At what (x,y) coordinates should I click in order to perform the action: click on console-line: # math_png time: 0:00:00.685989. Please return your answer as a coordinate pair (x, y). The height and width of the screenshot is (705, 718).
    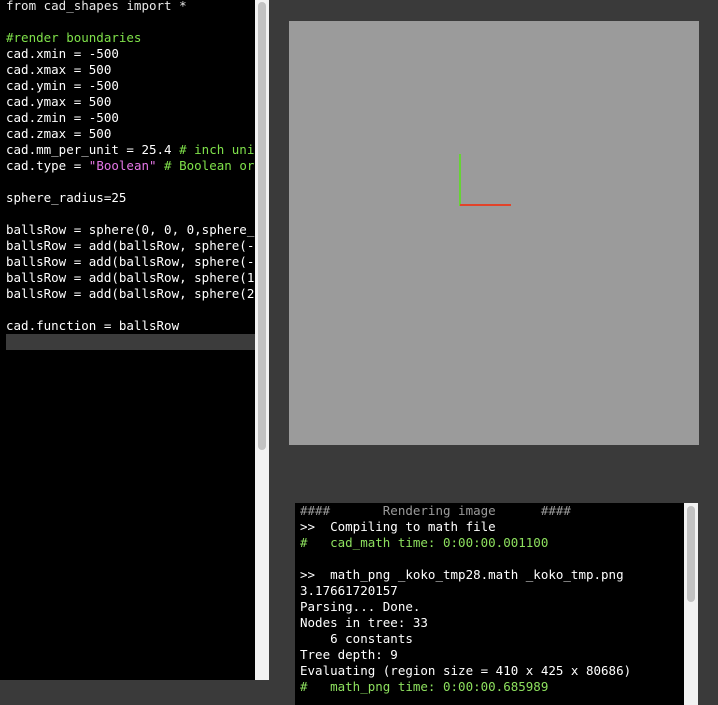
    Looking at the image, I should click on (424, 686).